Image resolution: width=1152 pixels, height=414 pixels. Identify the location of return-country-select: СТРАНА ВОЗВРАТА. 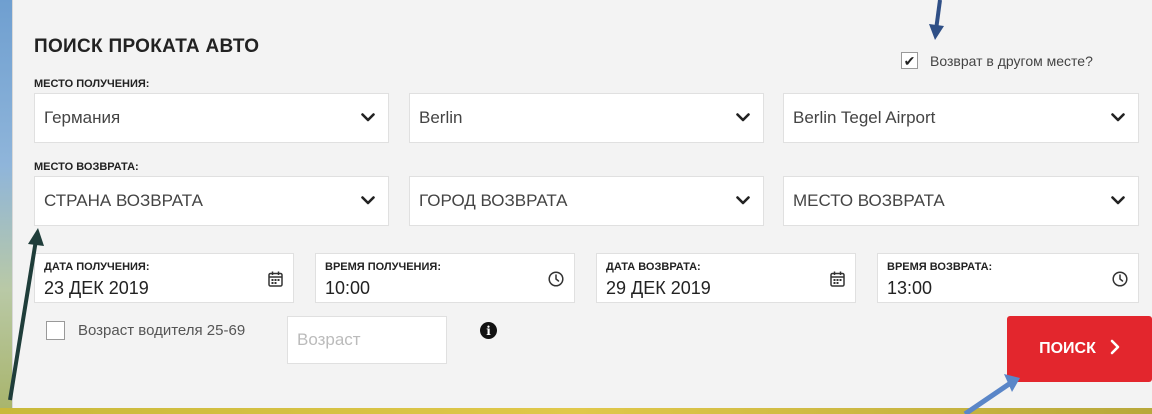
(211, 201).